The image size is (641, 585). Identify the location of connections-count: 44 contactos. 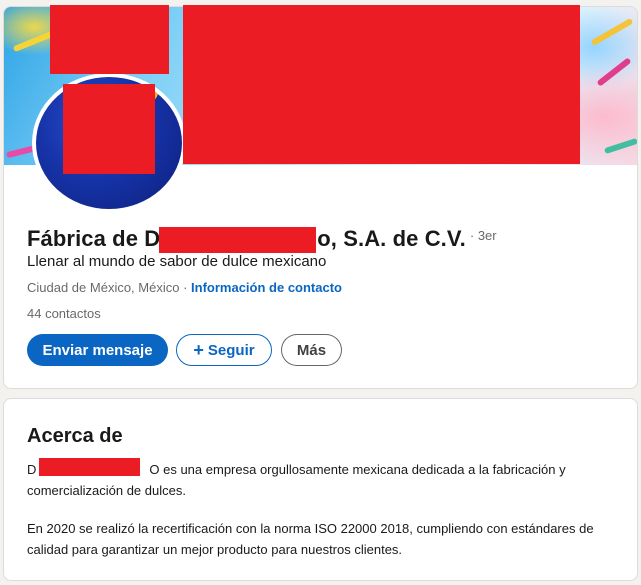
(64, 313).